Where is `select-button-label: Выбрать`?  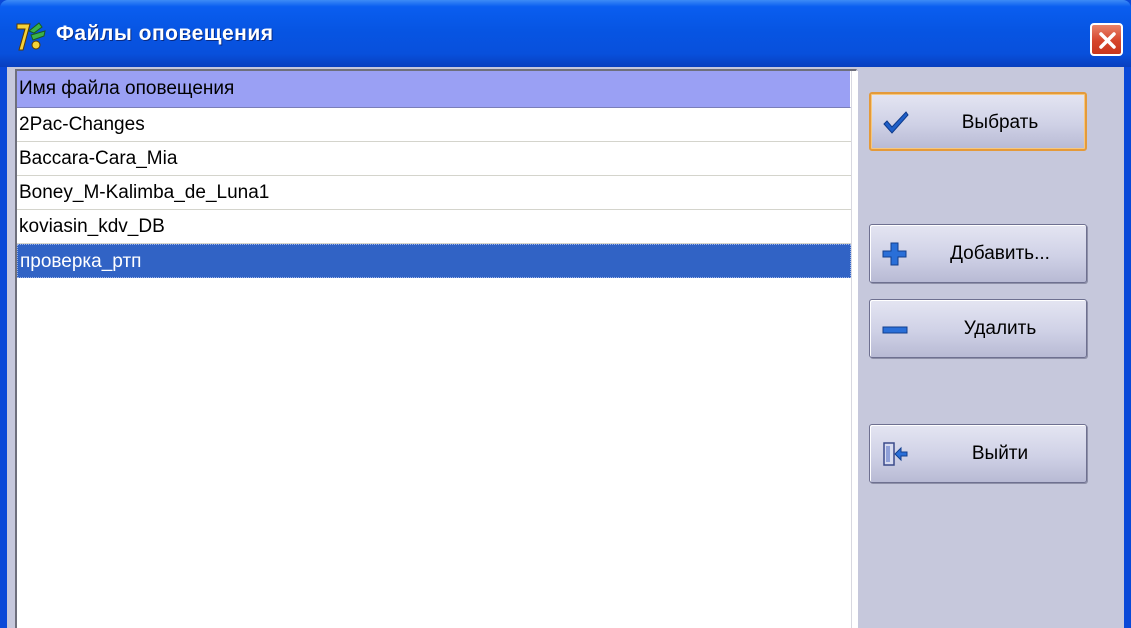 select-button-label: Выбрать is located at coordinates (1000, 122).